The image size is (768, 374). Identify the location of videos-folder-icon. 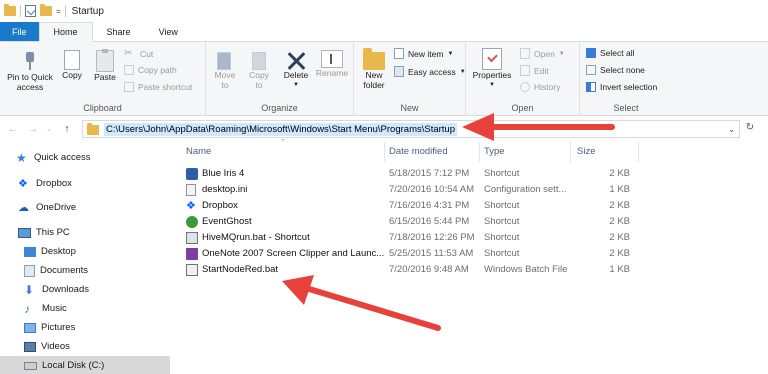
(30, 346).